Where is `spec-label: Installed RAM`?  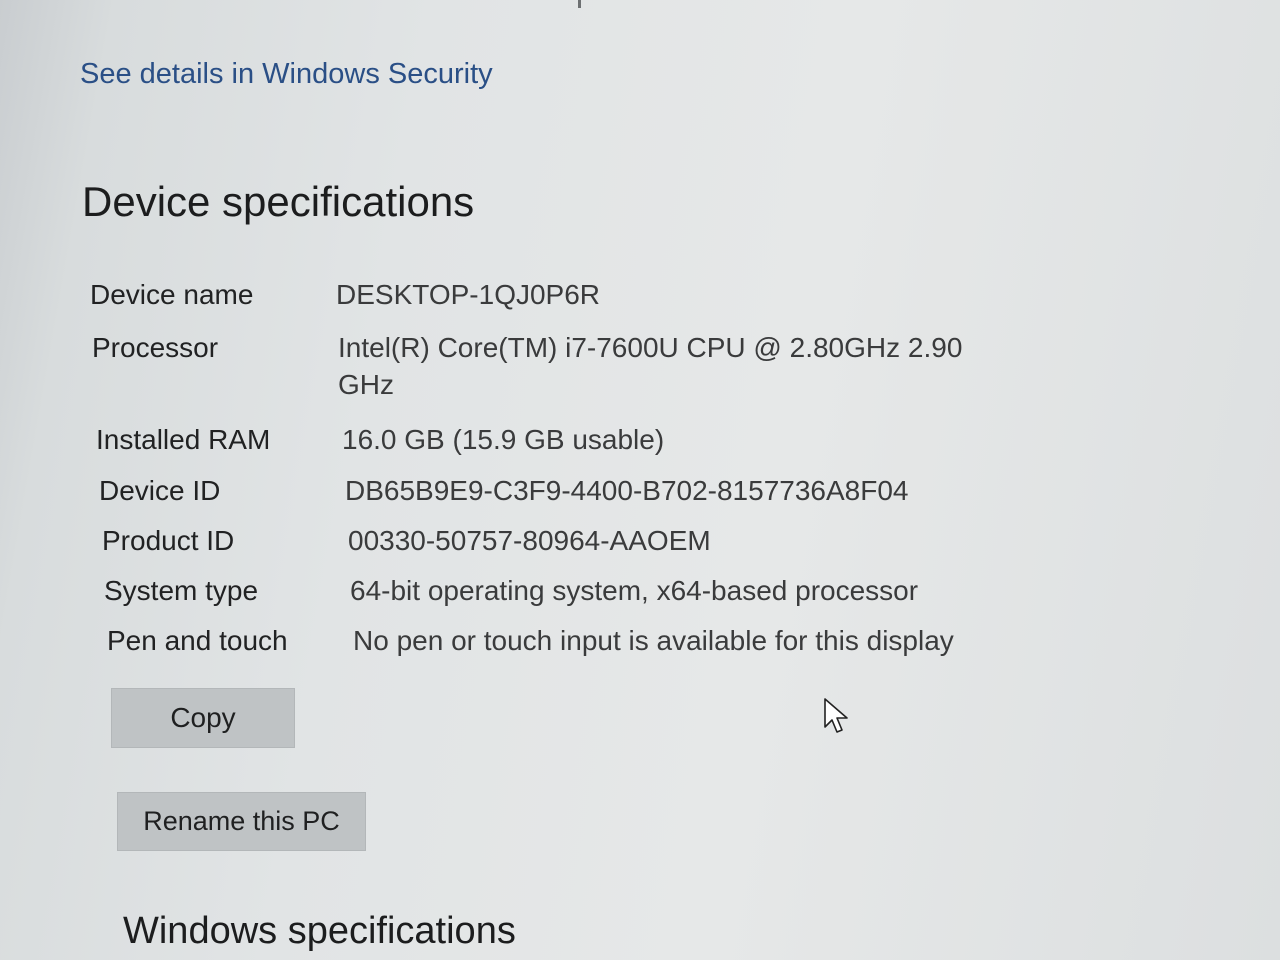 spec-label: Installed RAM is located at coordinates (183, 439).